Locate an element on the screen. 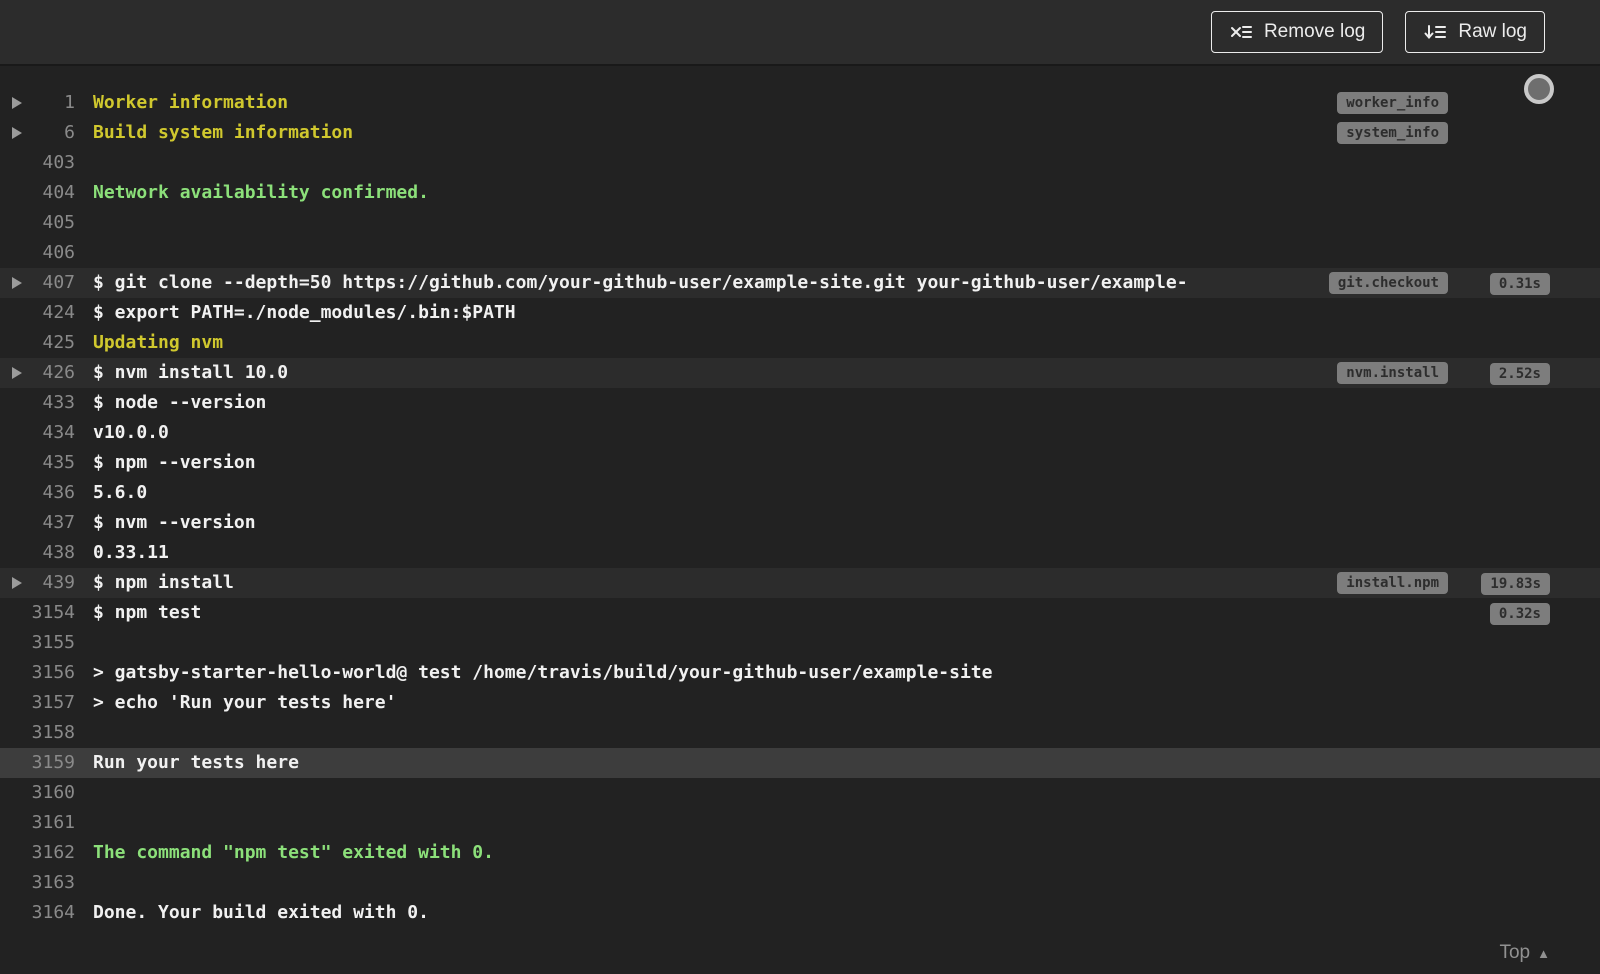 Image resolution: width=1600 pixels, height=974 pixels. fold-tag: system_info is located at coordinates (1392, 133).